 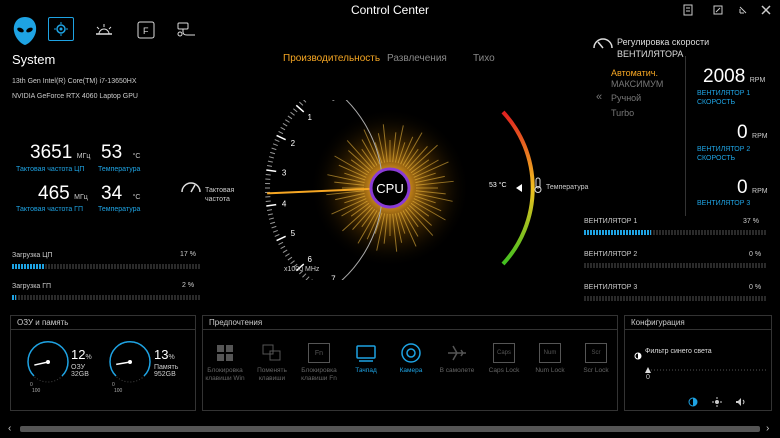 I want to click on pref-fn-lock: Fn Блокировка клавиши Fn, so click(x=319, y=363).